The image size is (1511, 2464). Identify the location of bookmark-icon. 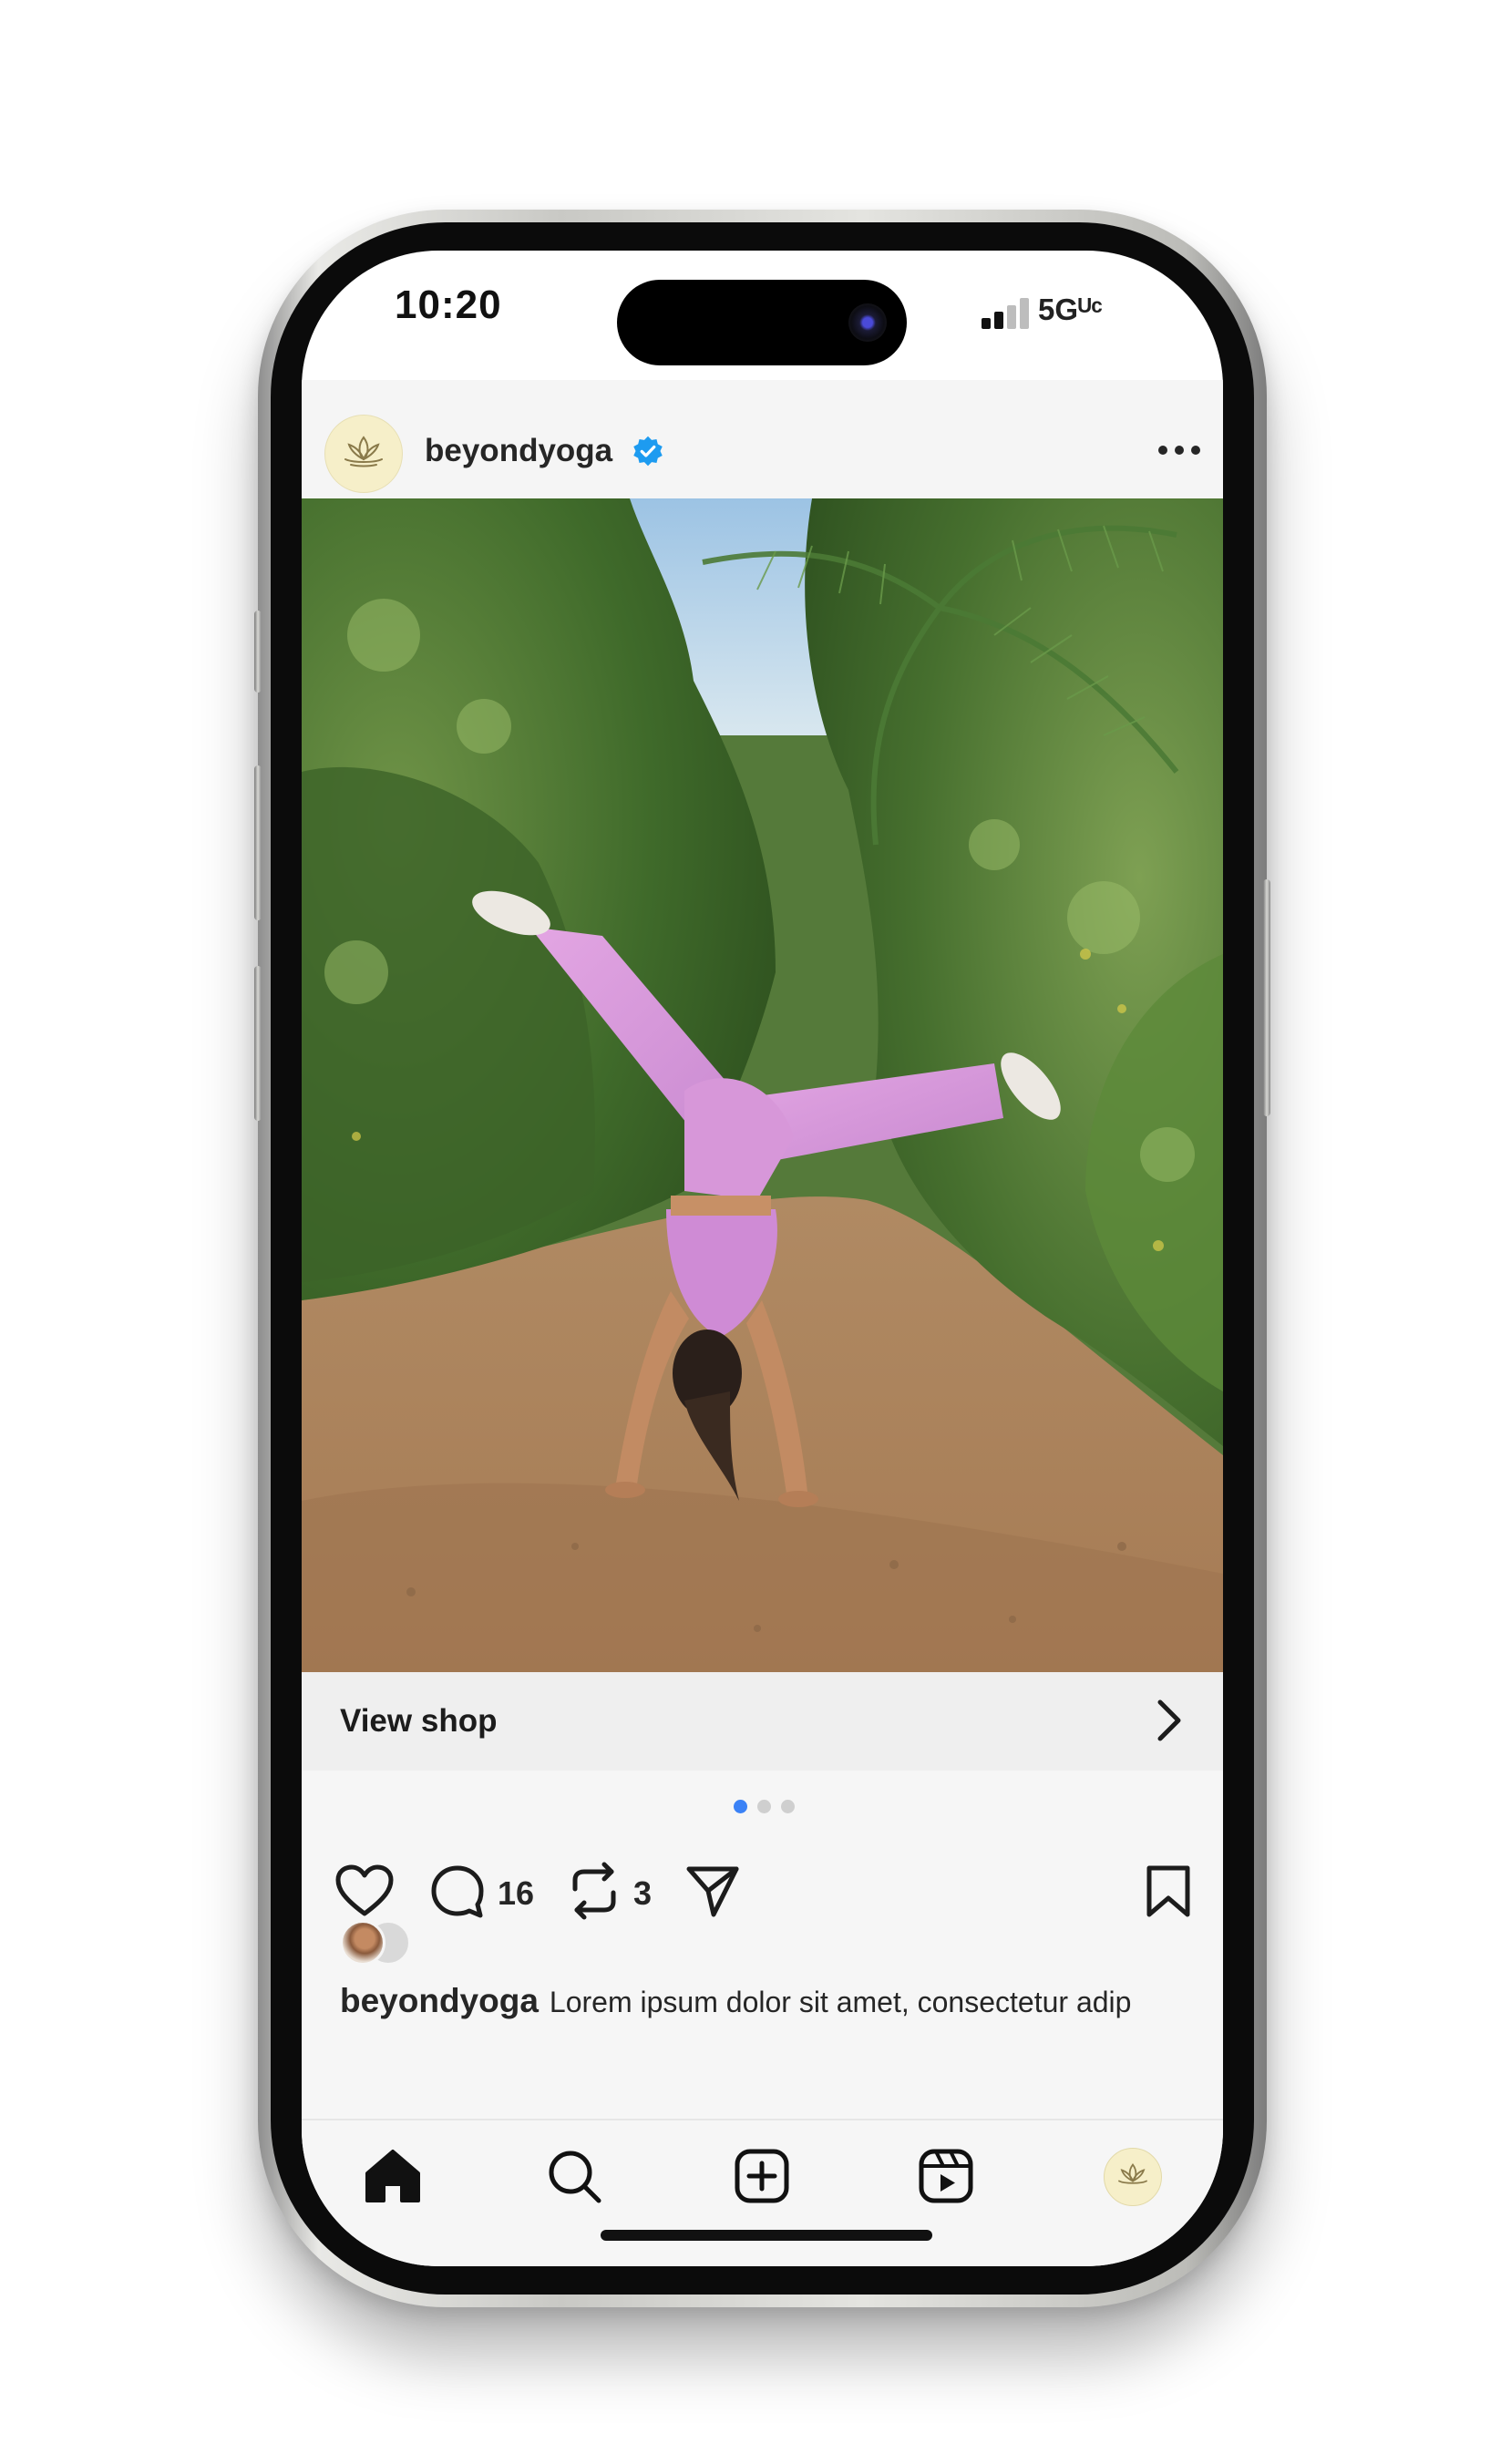
(1168, 1891).